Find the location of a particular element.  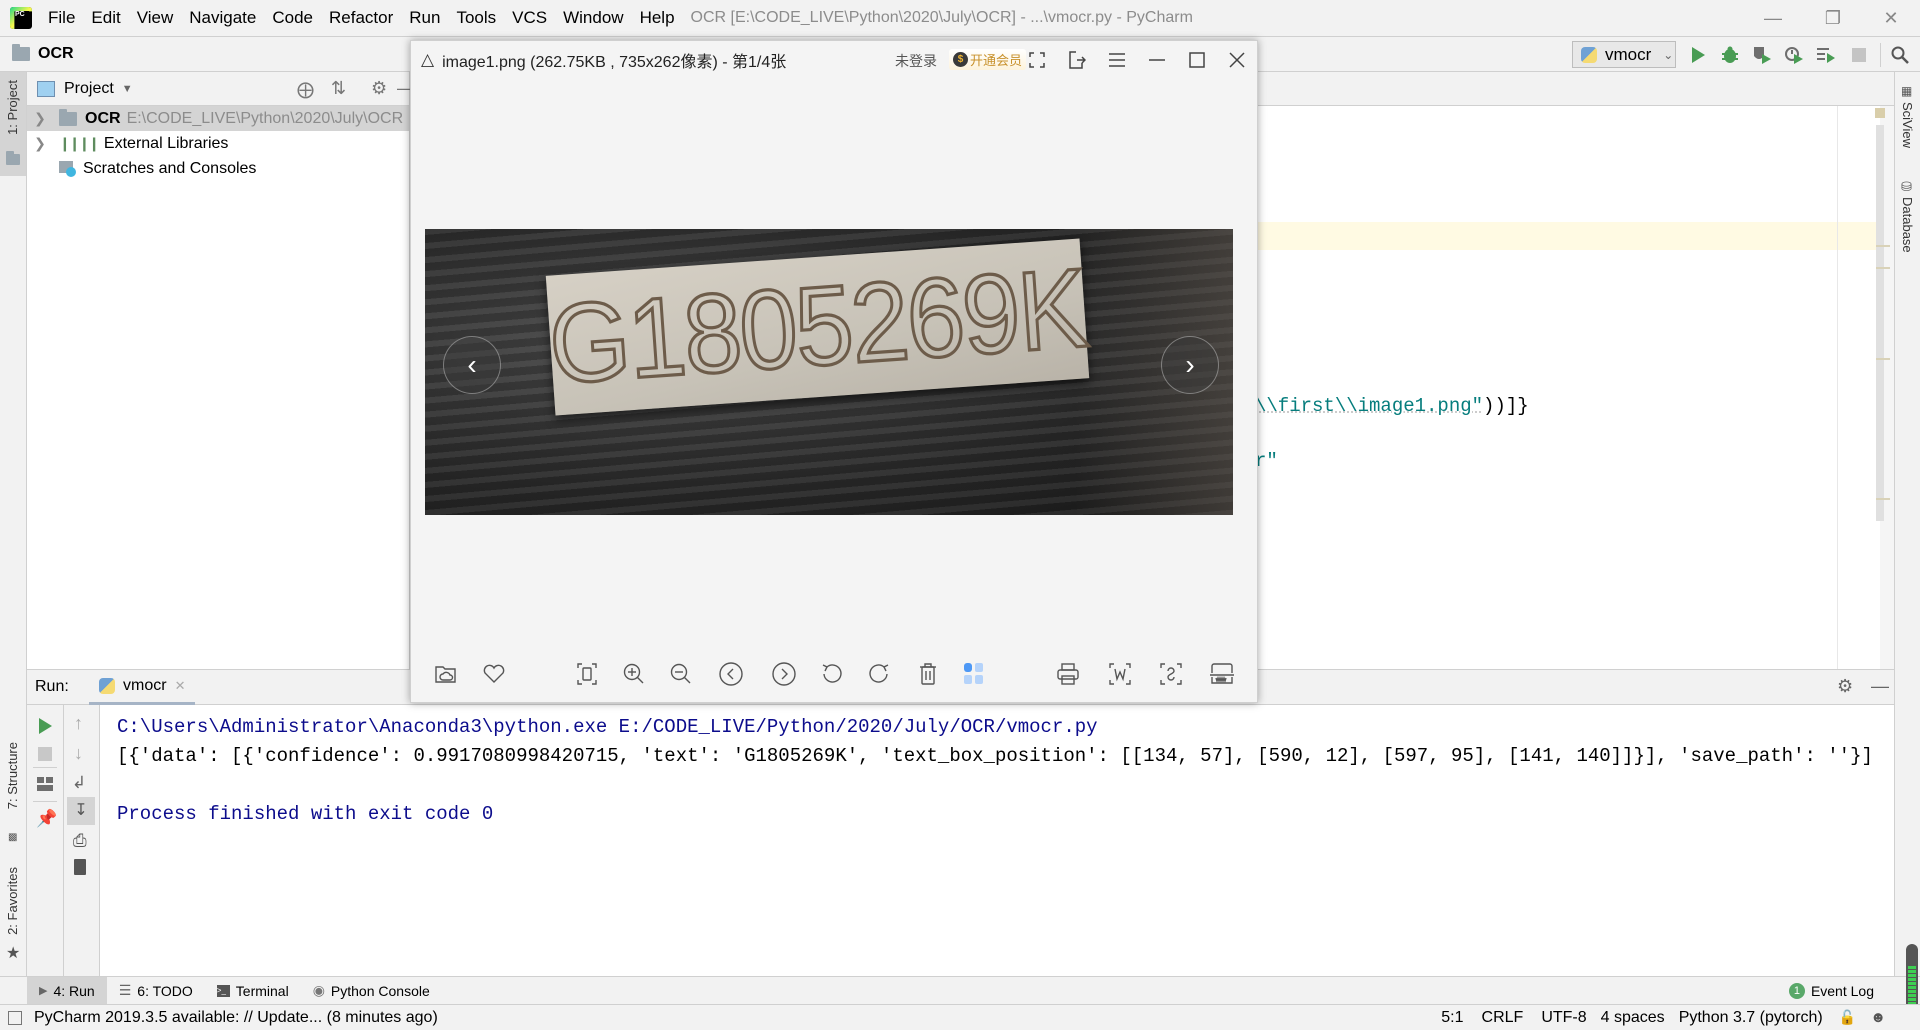

text-recognition-icon is located at coordinates (1171, 674).